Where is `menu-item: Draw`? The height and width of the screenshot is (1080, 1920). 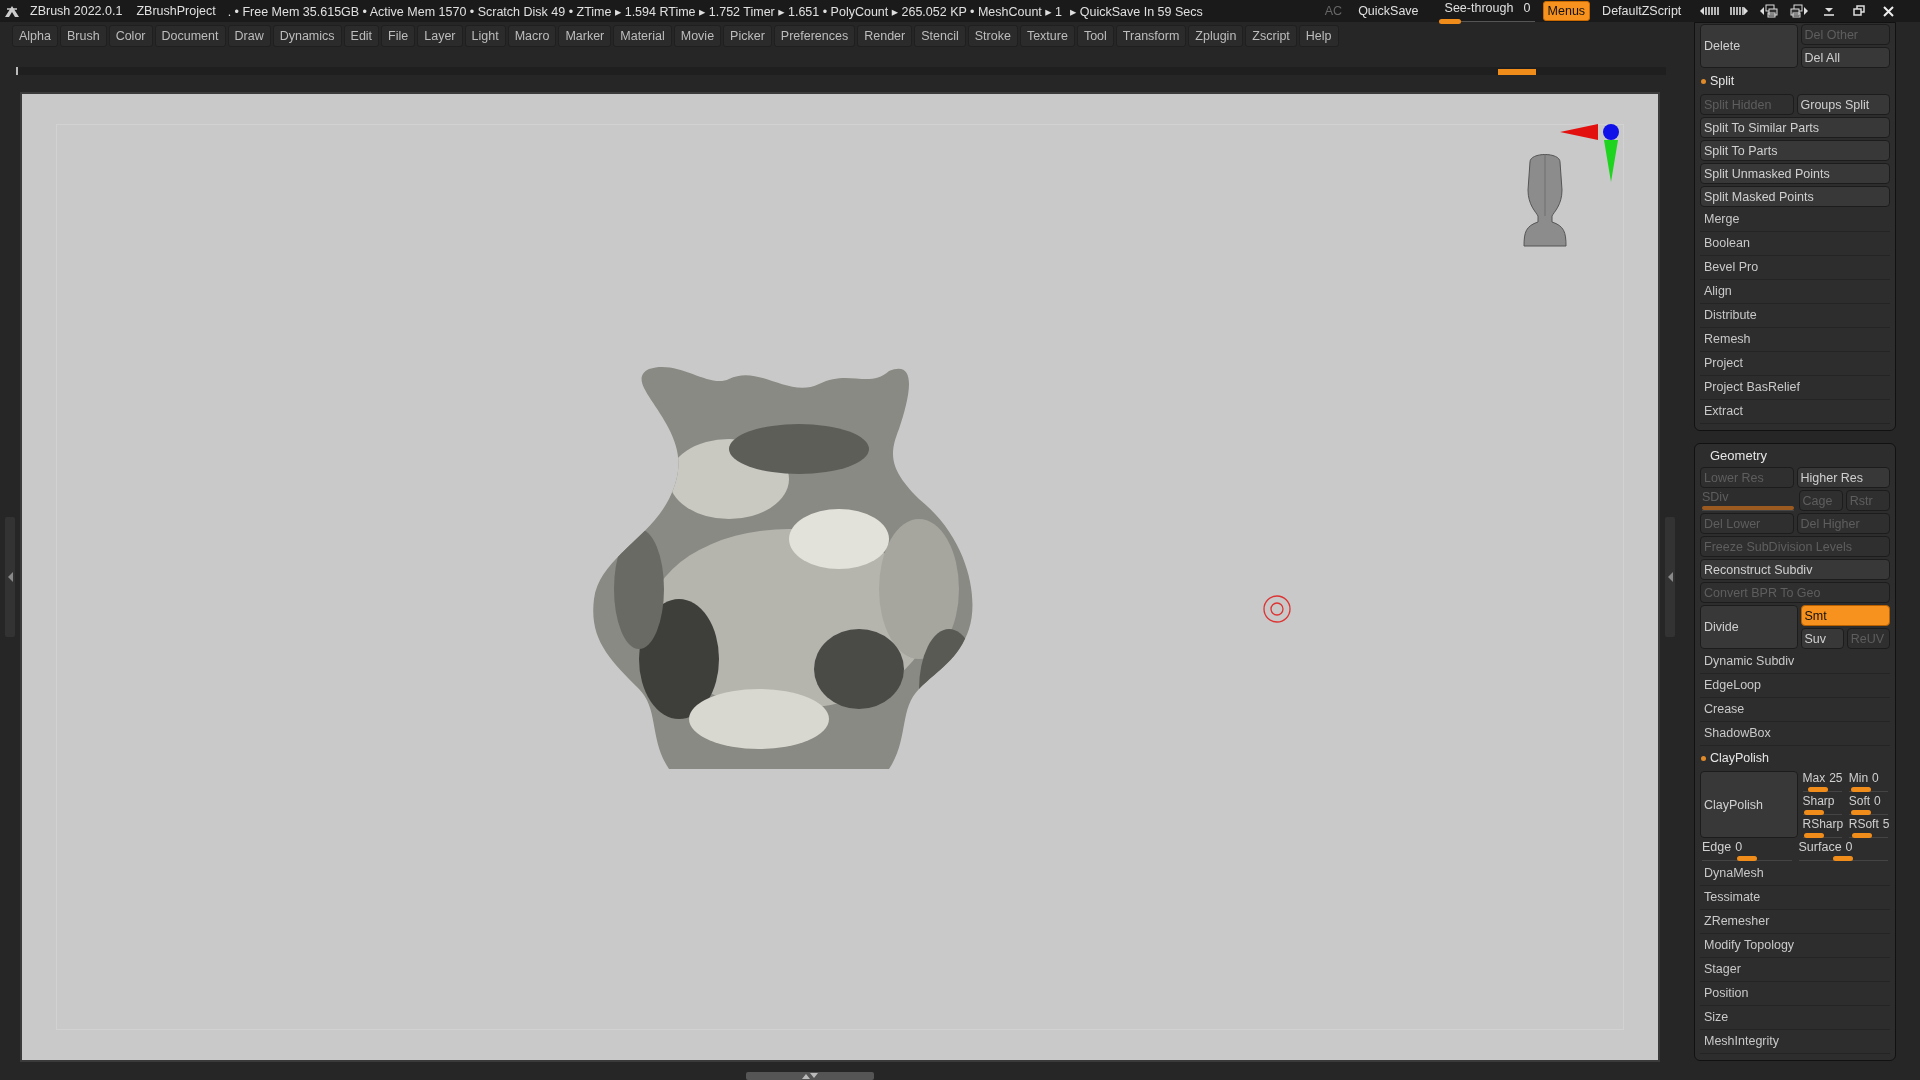
menu-item: Draw is located at coordinates (249, 36).